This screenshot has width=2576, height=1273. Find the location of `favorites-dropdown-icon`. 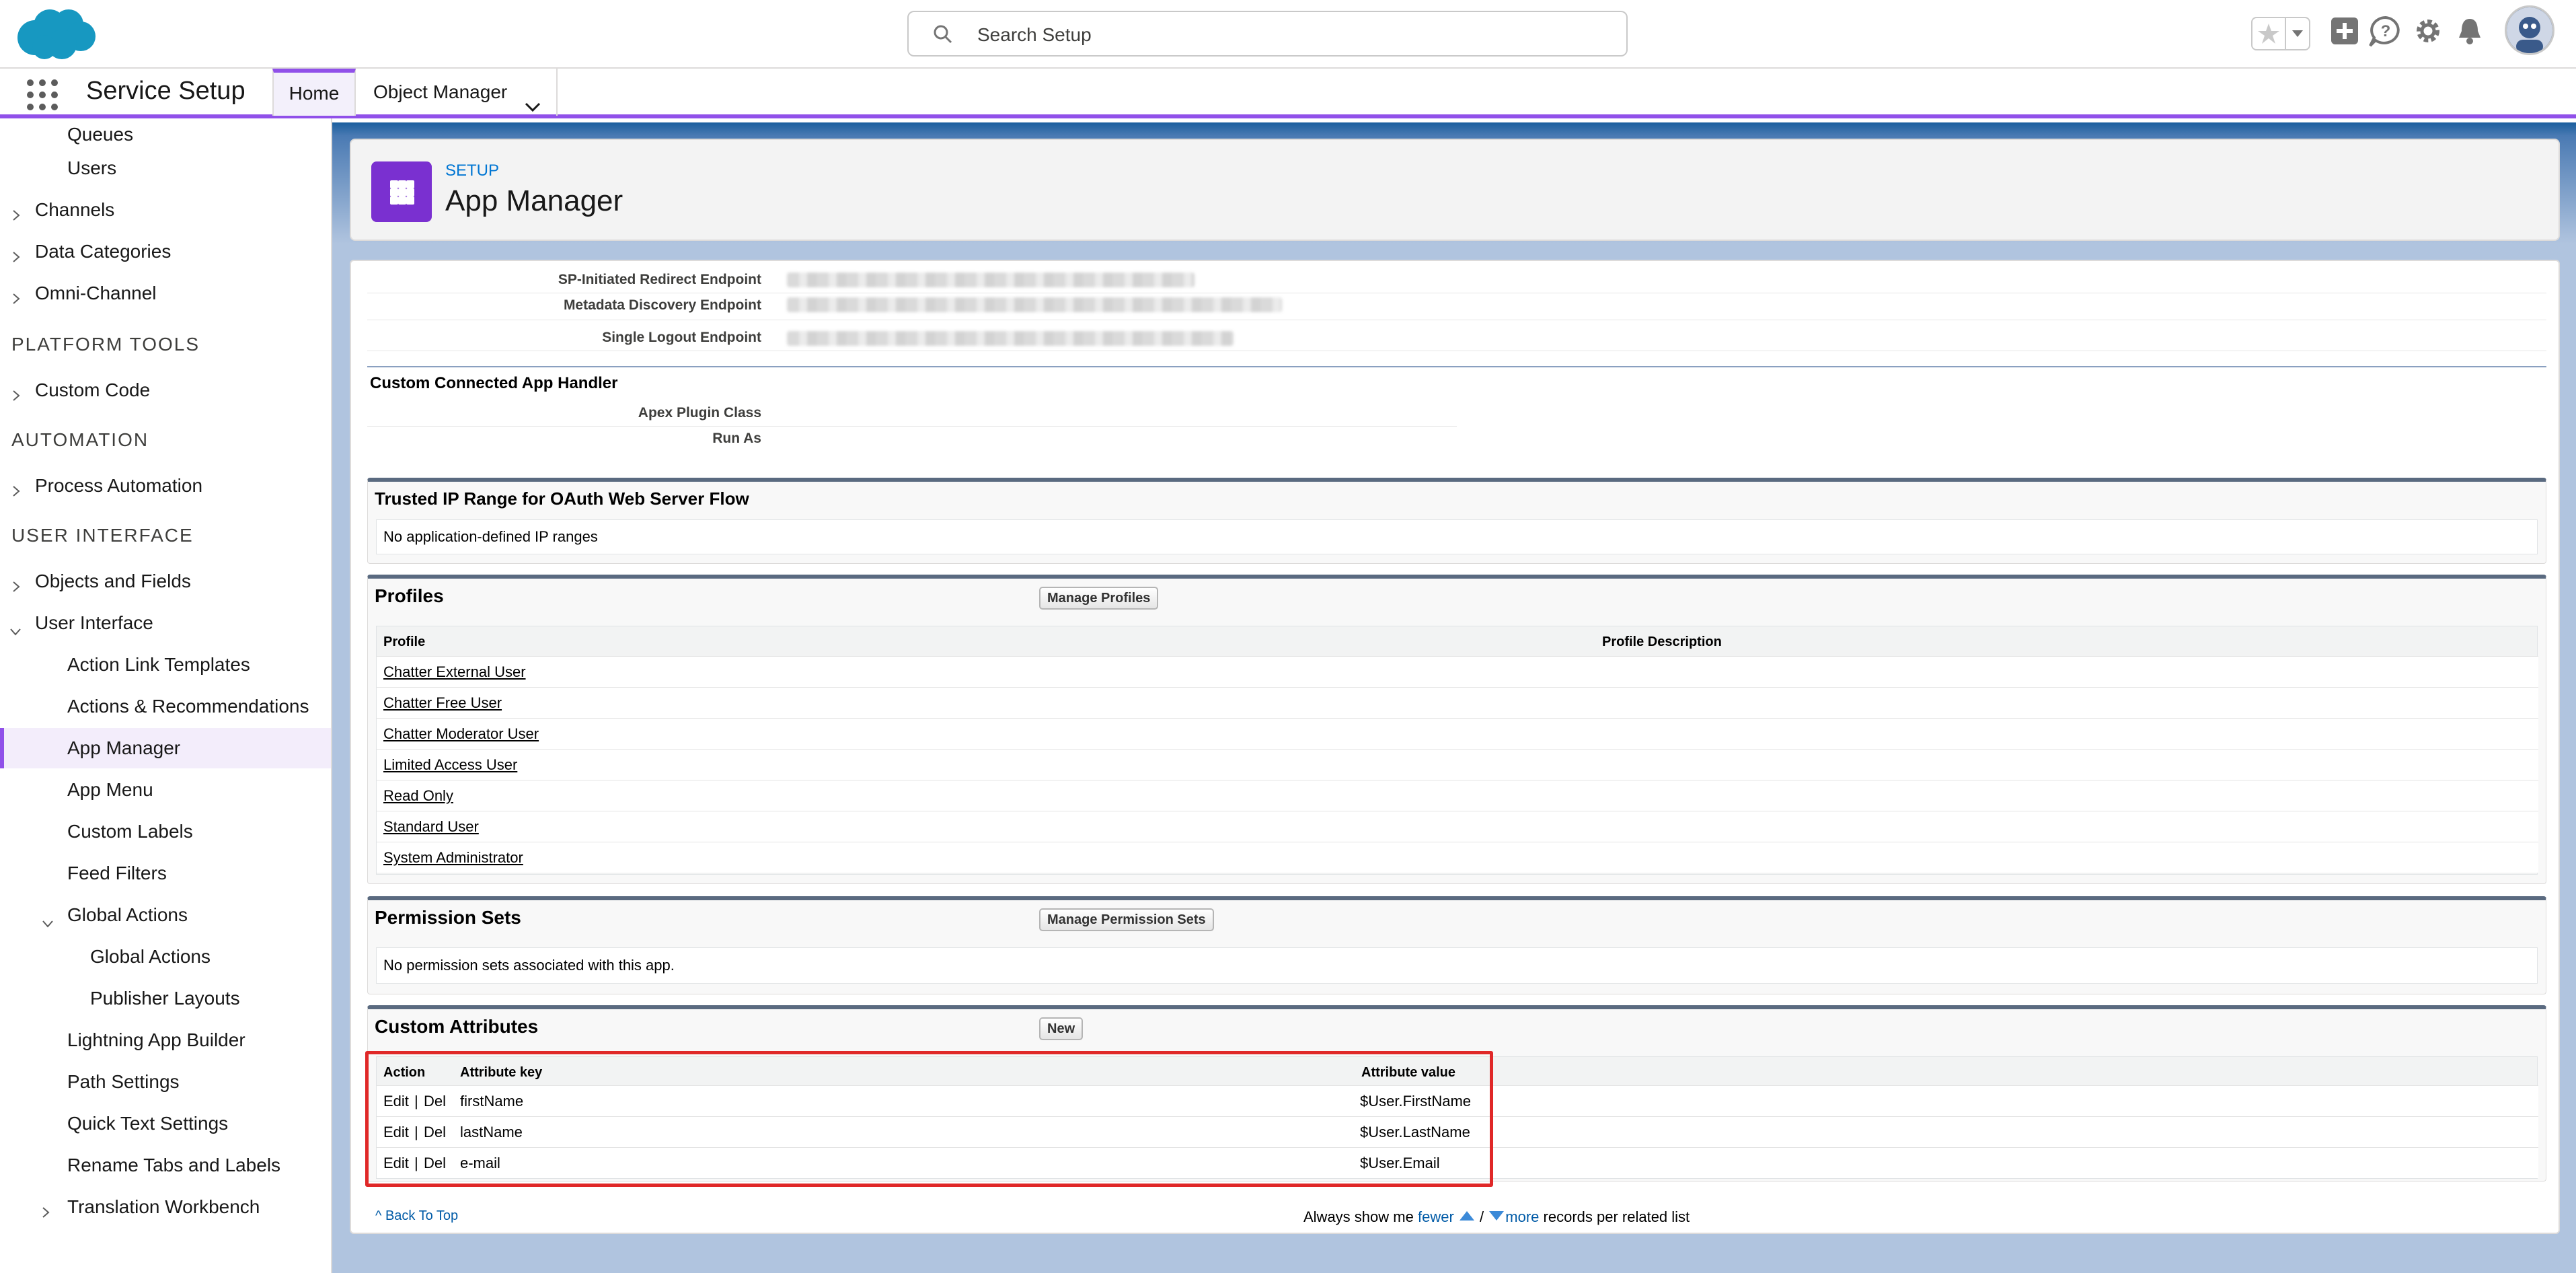

favorites-dropdown-icon is located at coordinates (2297, 33).